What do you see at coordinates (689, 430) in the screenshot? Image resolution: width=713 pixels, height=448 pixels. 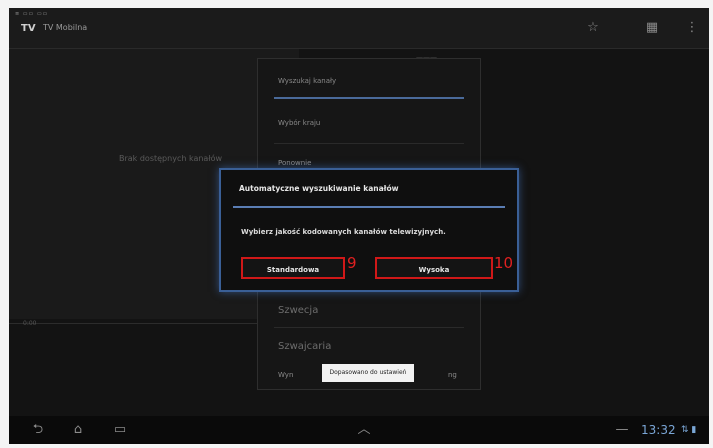 I see `signal-battery-icon: ⇅ ▮` at bounding box center [689, 430].